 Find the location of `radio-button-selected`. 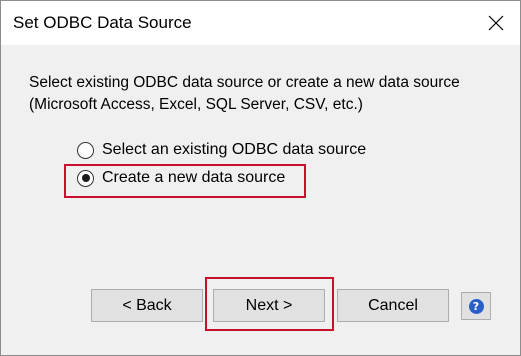

radio-button-selected is located at coordinates (85, 178).